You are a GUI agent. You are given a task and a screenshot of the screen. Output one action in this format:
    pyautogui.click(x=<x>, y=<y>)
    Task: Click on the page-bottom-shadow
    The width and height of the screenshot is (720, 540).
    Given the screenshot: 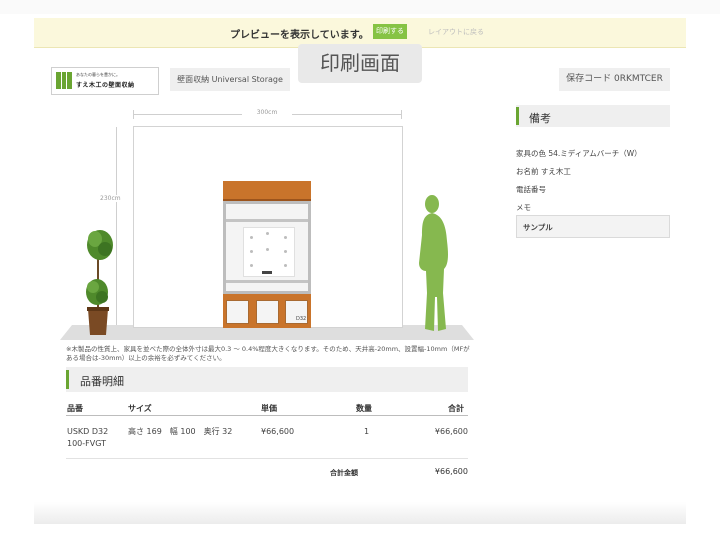 What is the action you would take?
    pyautogui.click(x=360, y=513)
    